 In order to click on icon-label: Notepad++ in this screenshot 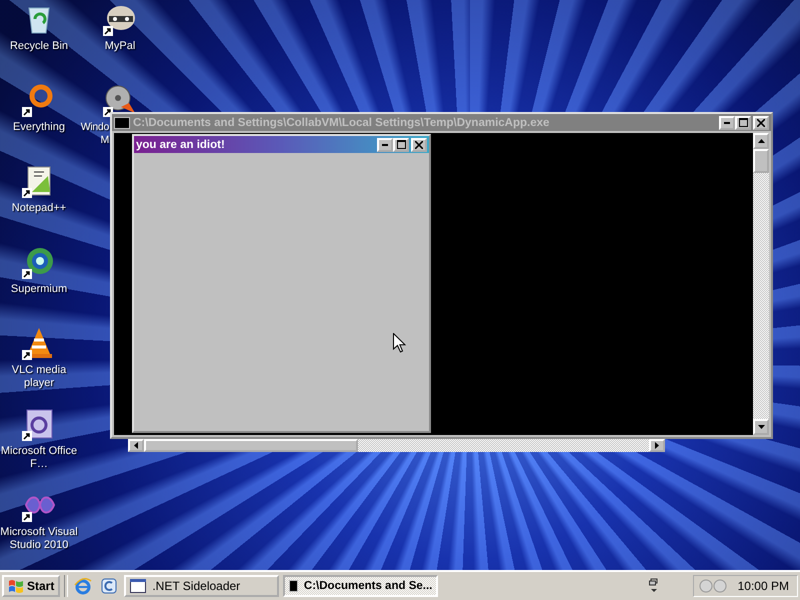, I will do `click(39, 208)`.